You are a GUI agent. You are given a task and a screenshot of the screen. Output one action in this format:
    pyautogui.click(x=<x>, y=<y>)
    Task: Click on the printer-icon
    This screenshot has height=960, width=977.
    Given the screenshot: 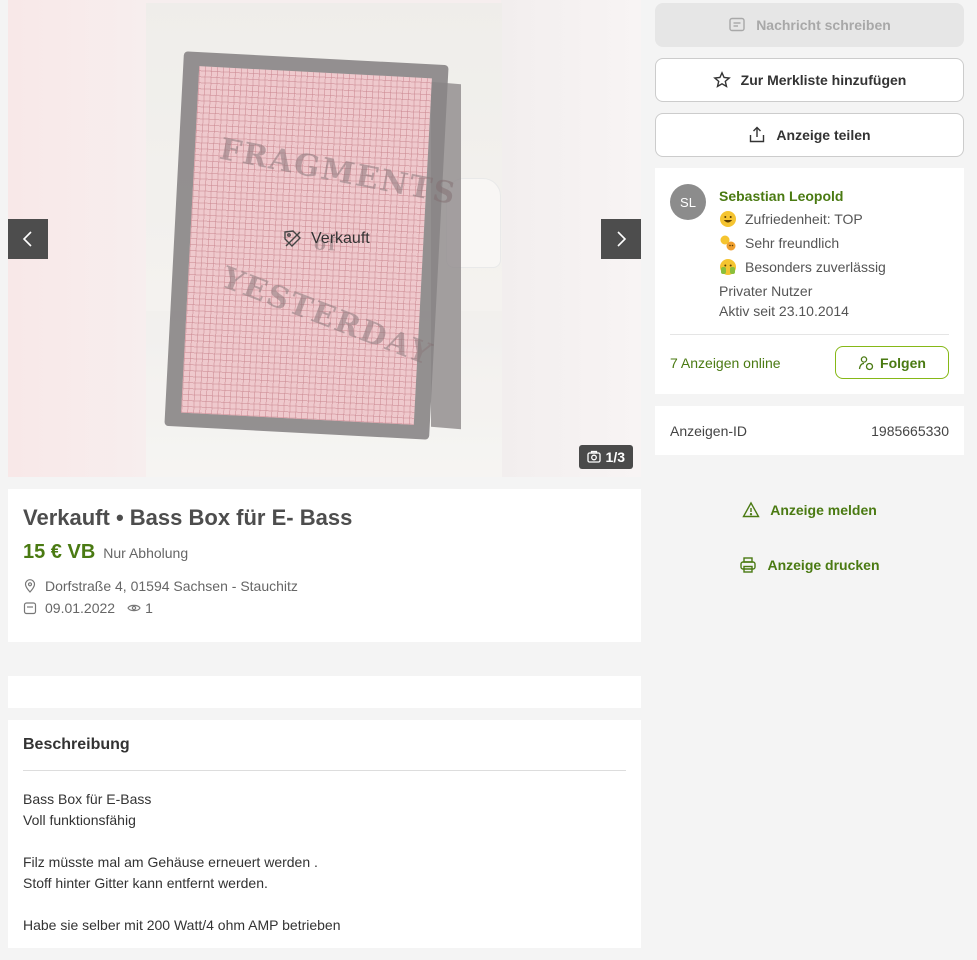 What is the action you would take?
    pyautogui.click(x=748, y=565)
    